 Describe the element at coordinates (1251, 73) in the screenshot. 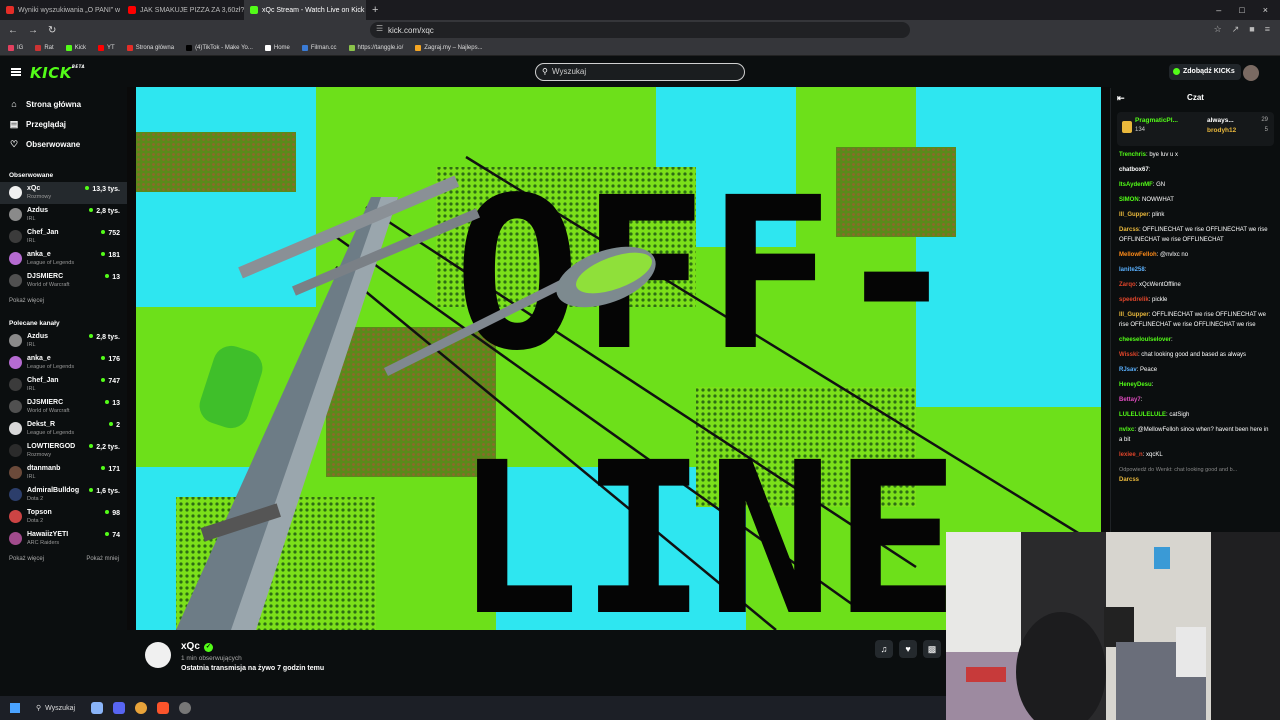

I see `user-avatar` at that location.